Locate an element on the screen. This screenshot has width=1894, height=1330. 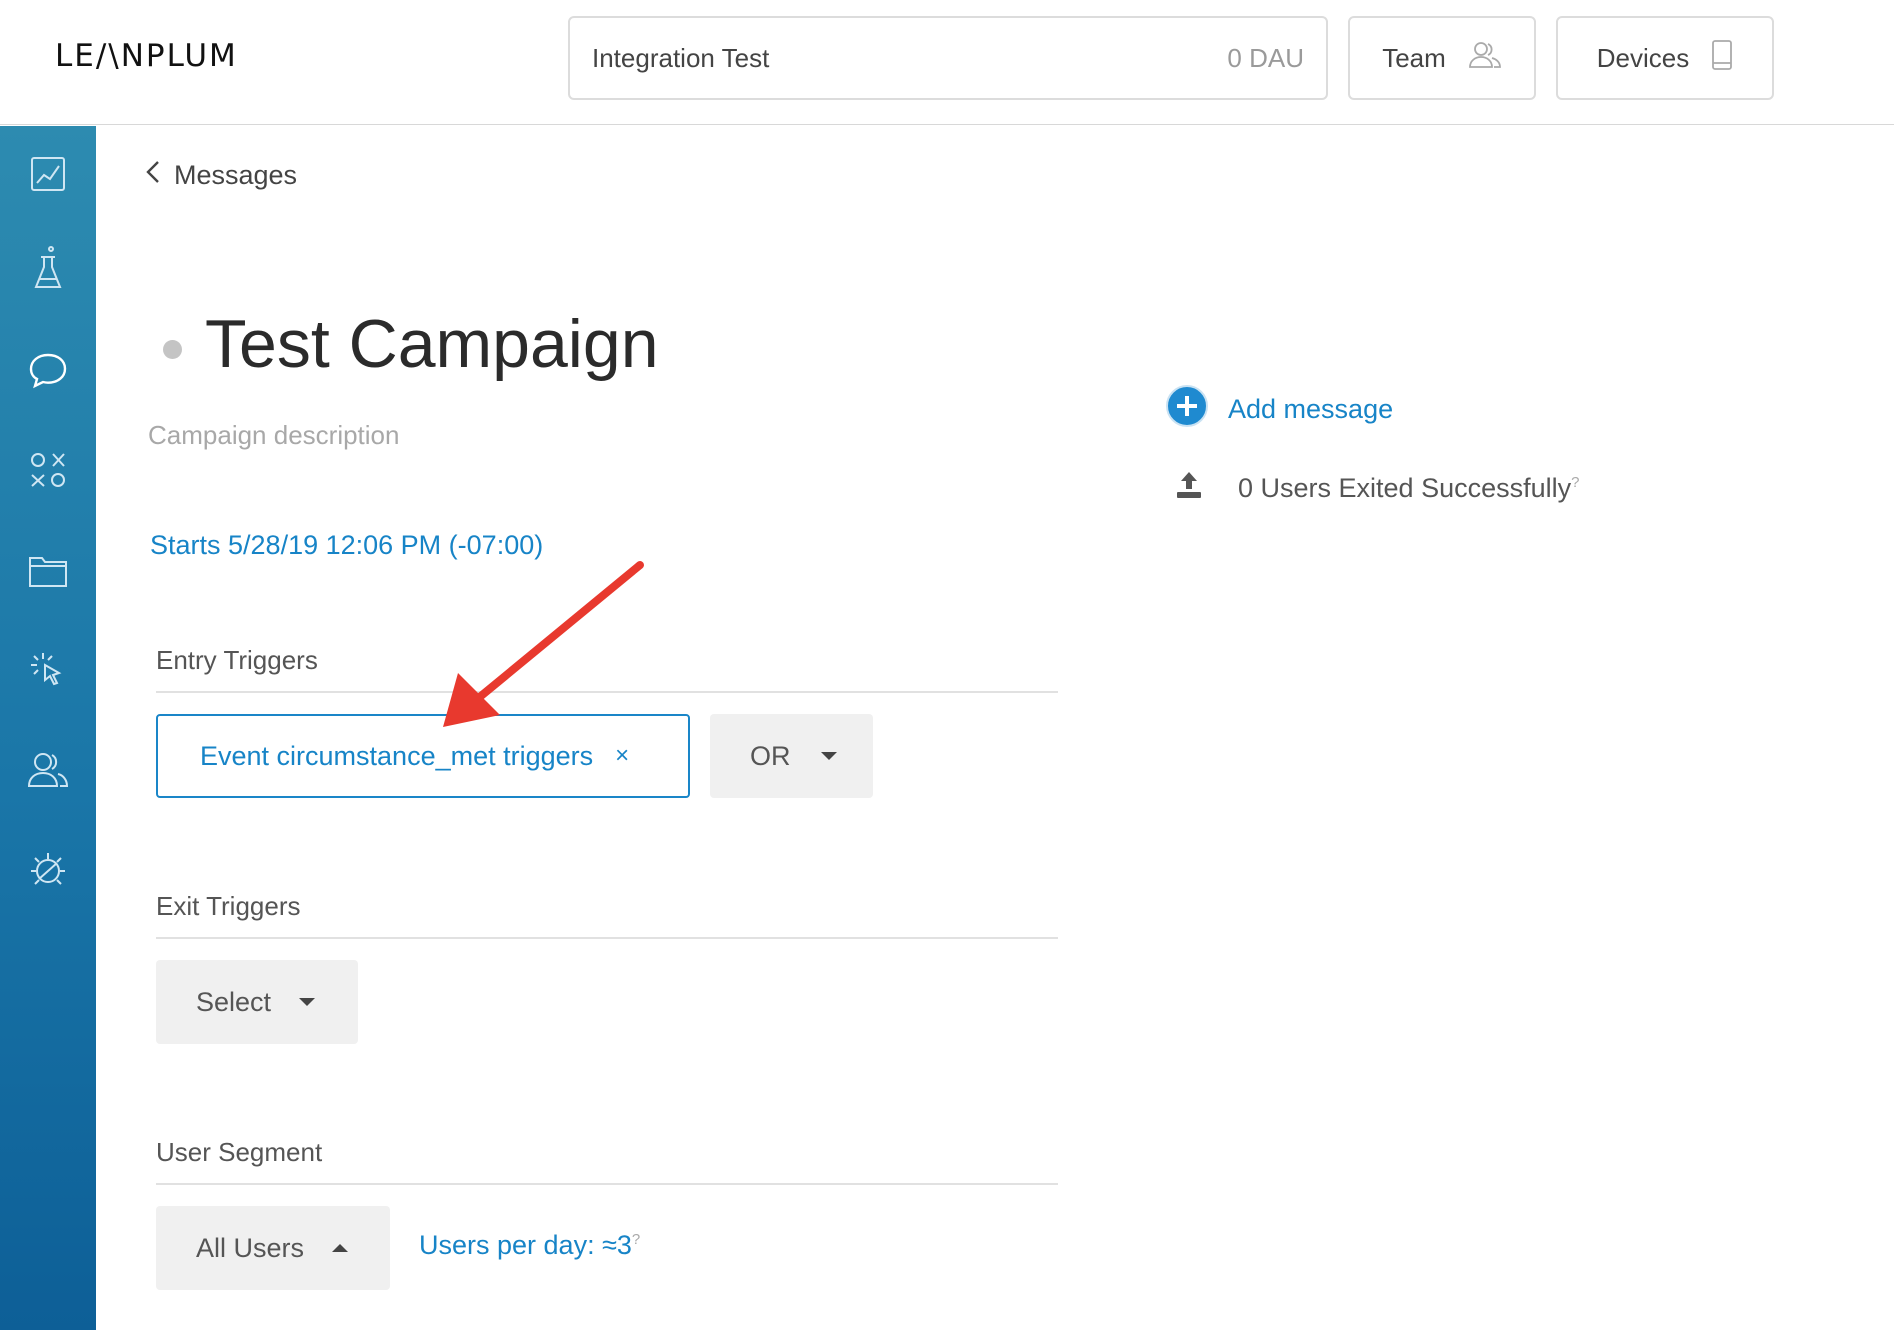
add-message-button: Add message is located at coordinates (1279, 409).